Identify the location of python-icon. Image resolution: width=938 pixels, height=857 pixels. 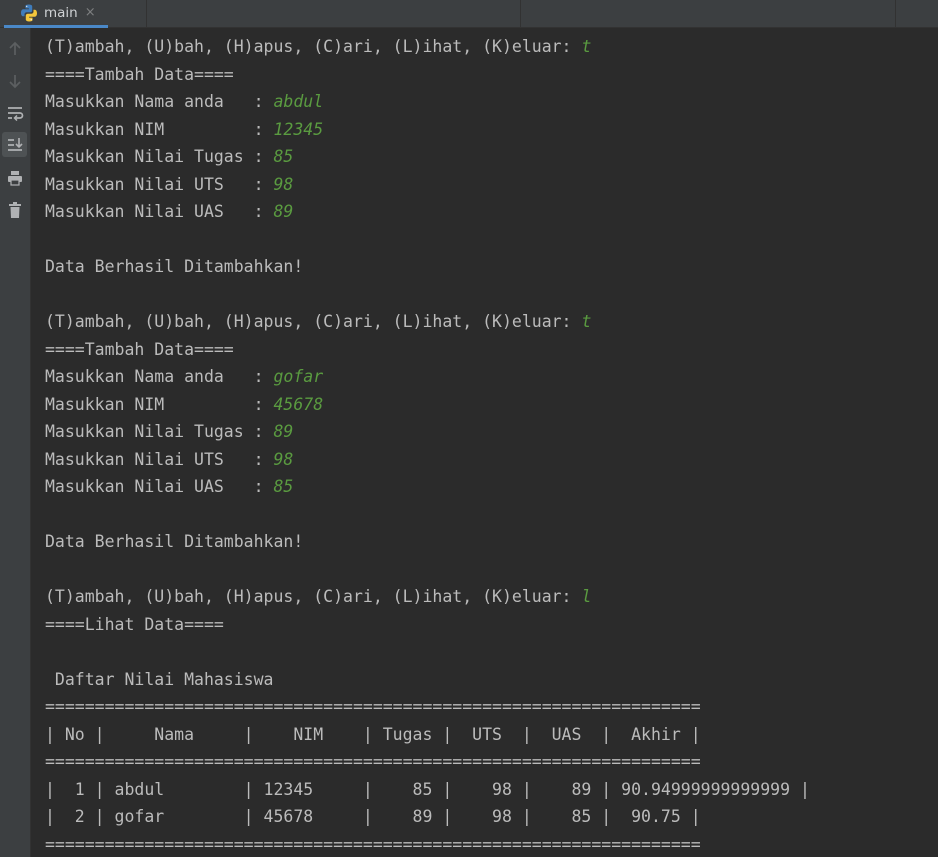
(29, 12).